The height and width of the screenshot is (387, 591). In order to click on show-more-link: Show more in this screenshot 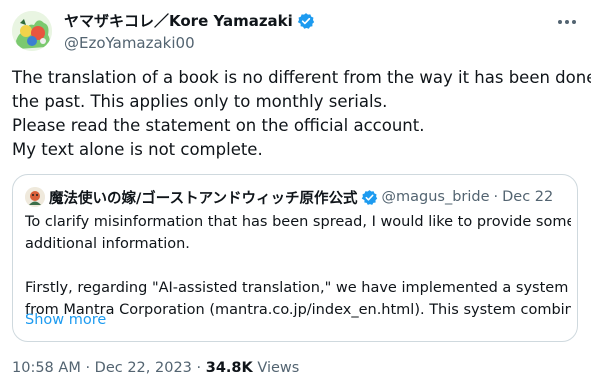, I will do `click(65, 320)`.